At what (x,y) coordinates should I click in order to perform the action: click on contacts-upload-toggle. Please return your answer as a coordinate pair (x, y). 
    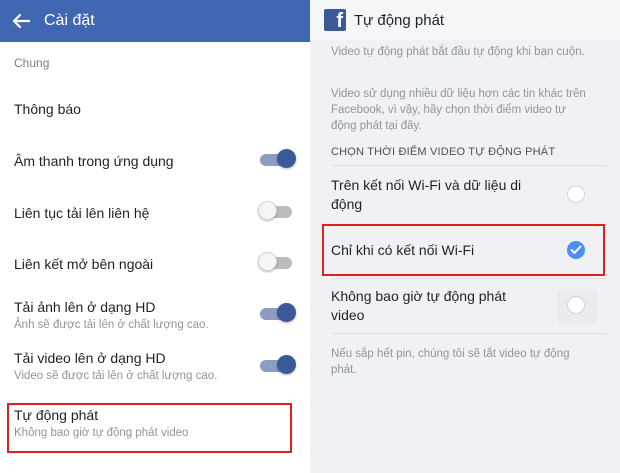
    Looking at the image, I should click on (276, 210).